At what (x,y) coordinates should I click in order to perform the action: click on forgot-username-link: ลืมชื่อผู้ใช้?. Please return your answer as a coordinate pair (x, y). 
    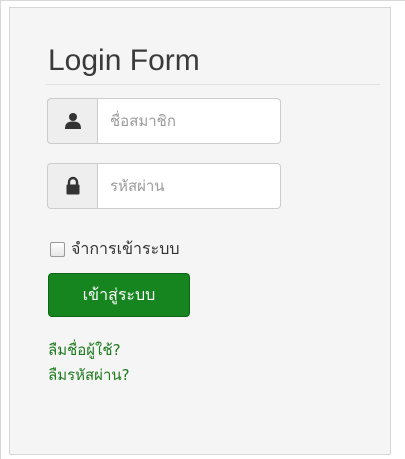
    Looking at the image, I should click on (84, 350).